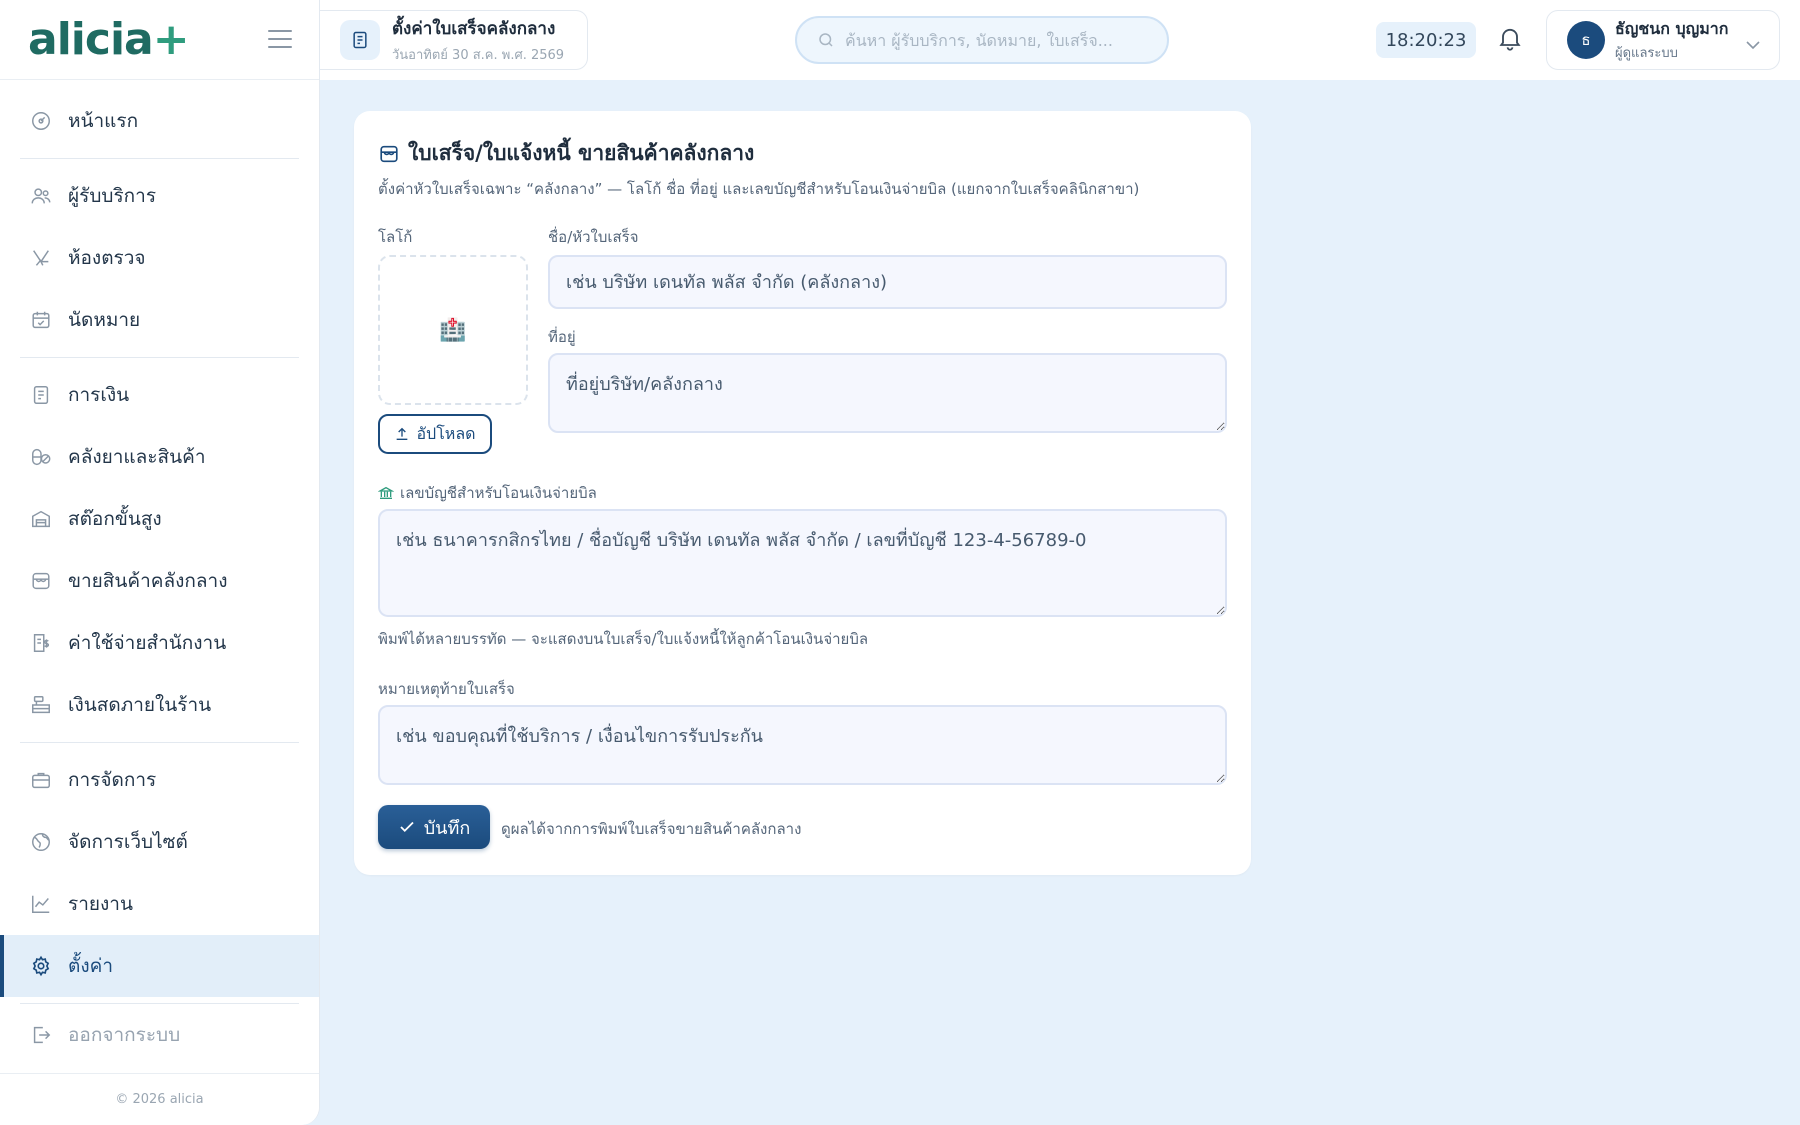 The image size is (1800, 1125). I want to click on sidebar-item-settings: ตั้งค่า, so click(159, 966).